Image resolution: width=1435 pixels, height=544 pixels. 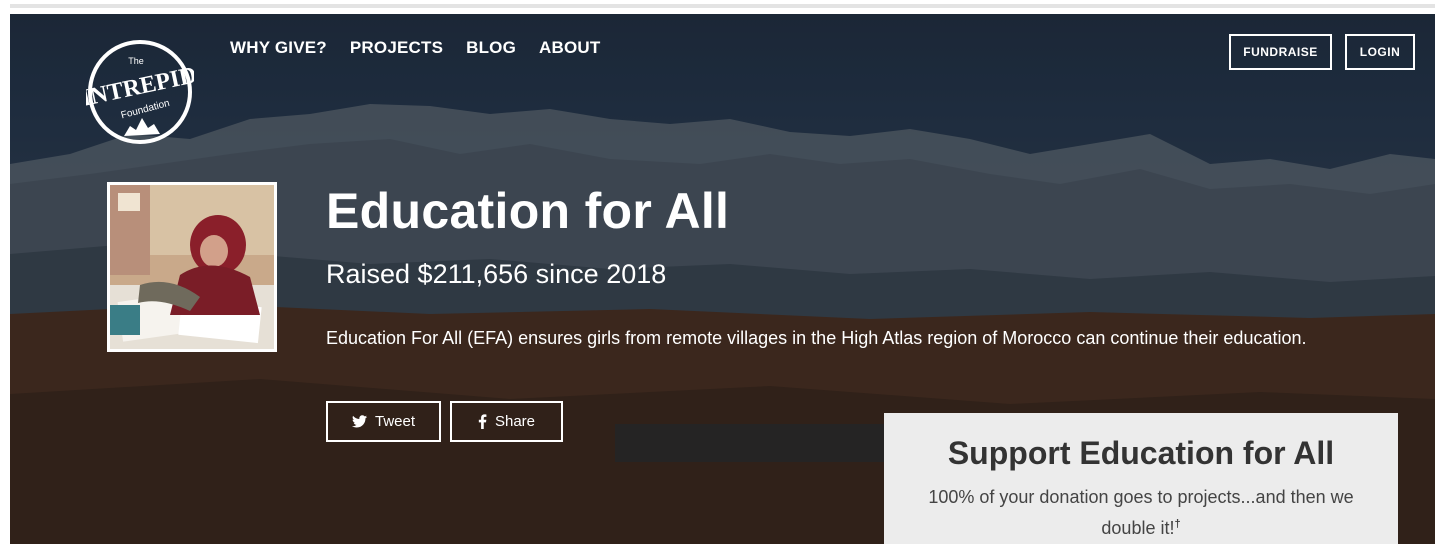 What do you see at coordinates (395, 421) in the screenshot?
I see `tweet-label: Tweet` at bounding box center [395, 421].